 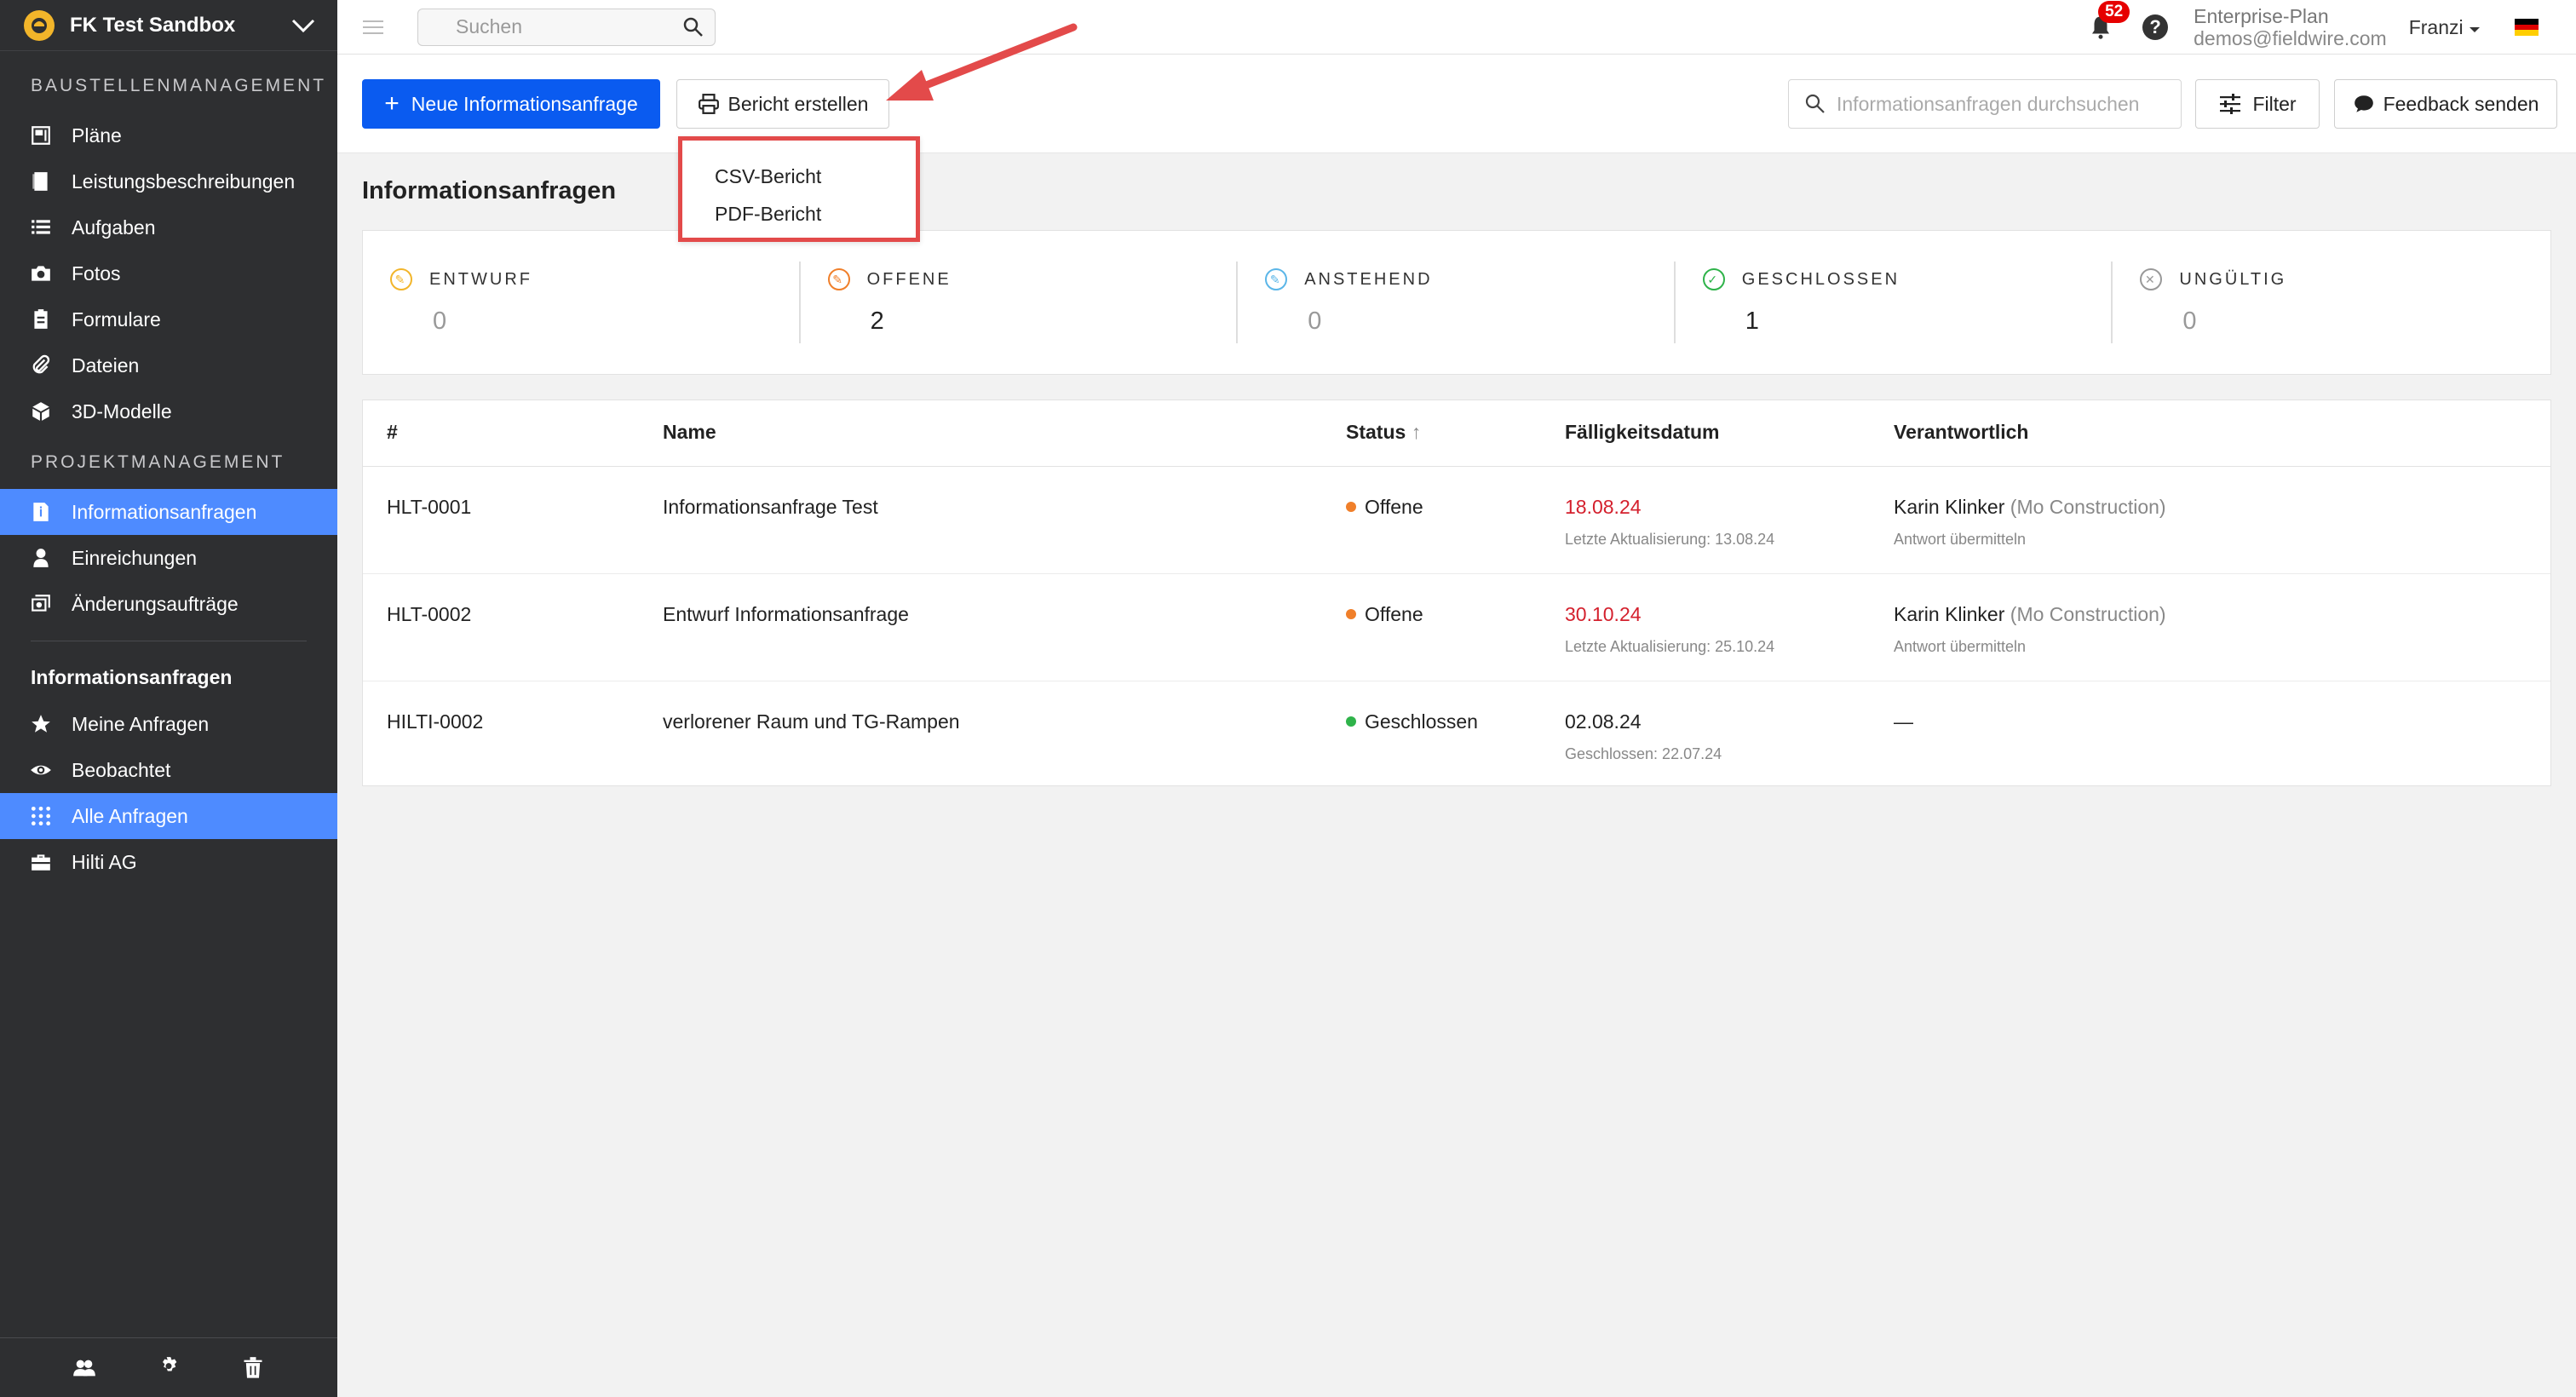 What do you see at coordinates (41, 135) in the screenshot?
I see `plans-icon` at bounding box center [41, 135].